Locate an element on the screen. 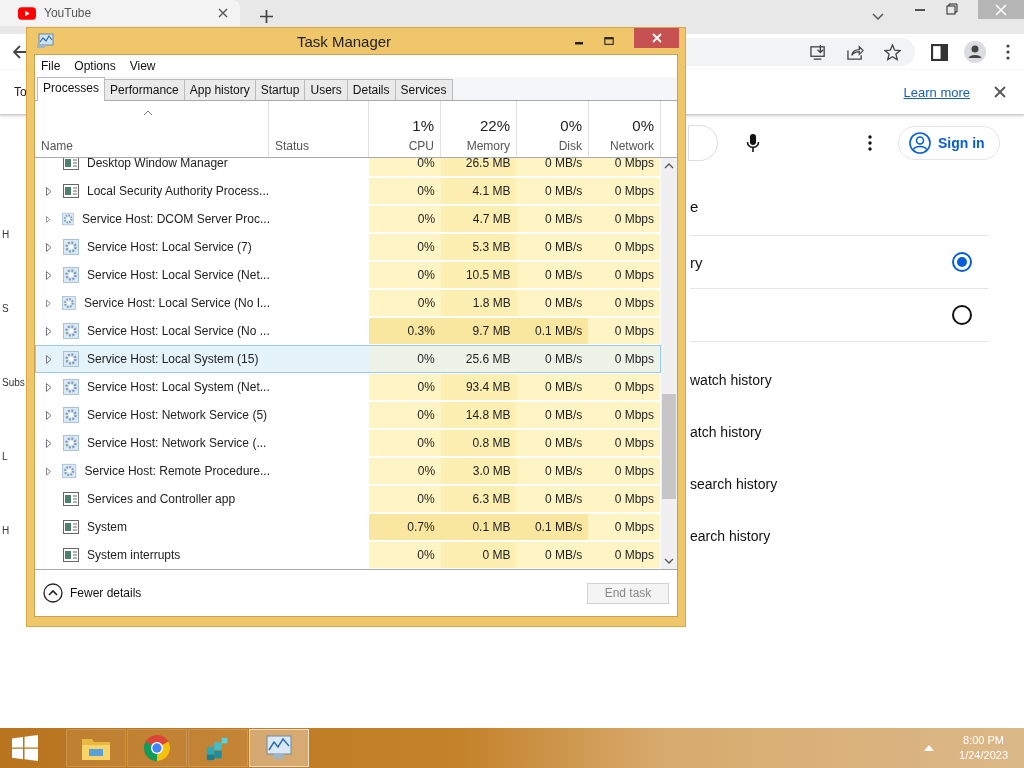 This screenshot has height=768, width=1024. text-fragment: L is located at coordinates (5, 457).